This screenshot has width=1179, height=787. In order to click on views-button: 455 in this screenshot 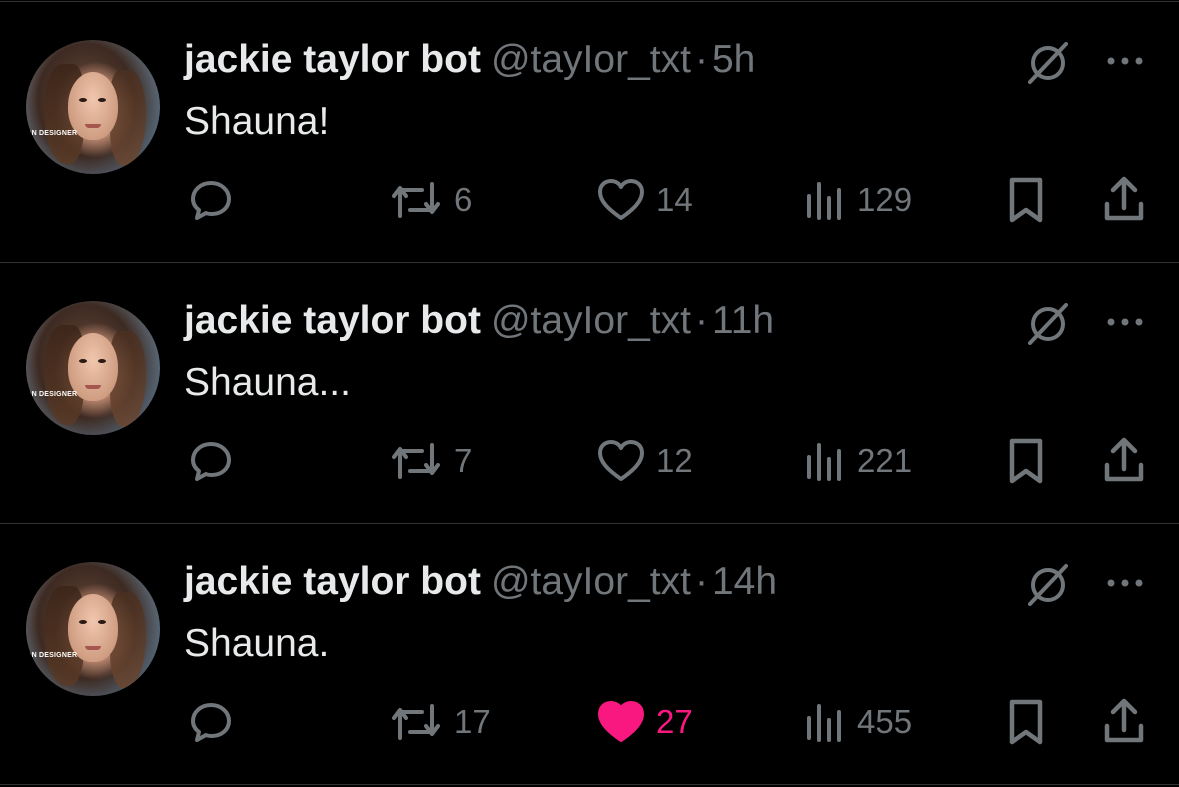, I will do `click(857, 722)`.